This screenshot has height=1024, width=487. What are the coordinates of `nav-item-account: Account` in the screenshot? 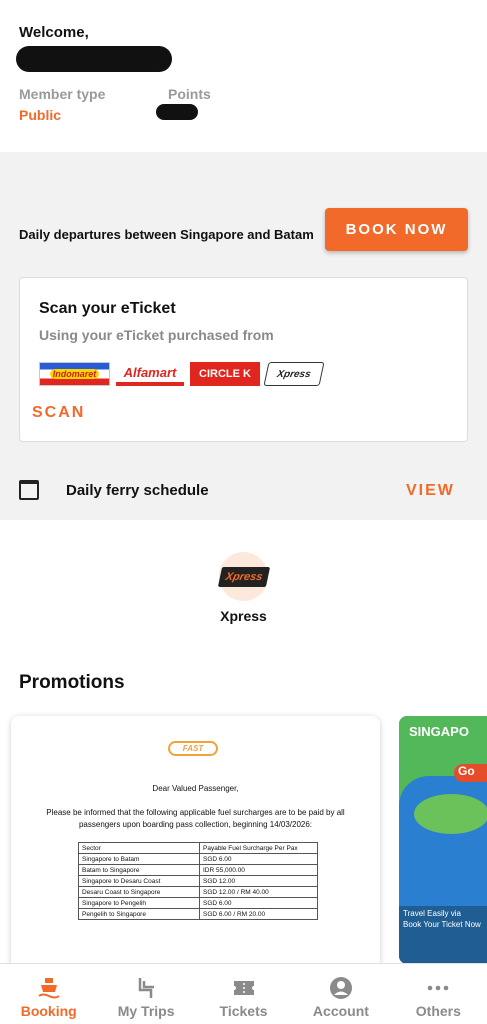 It's located at (340, 994).